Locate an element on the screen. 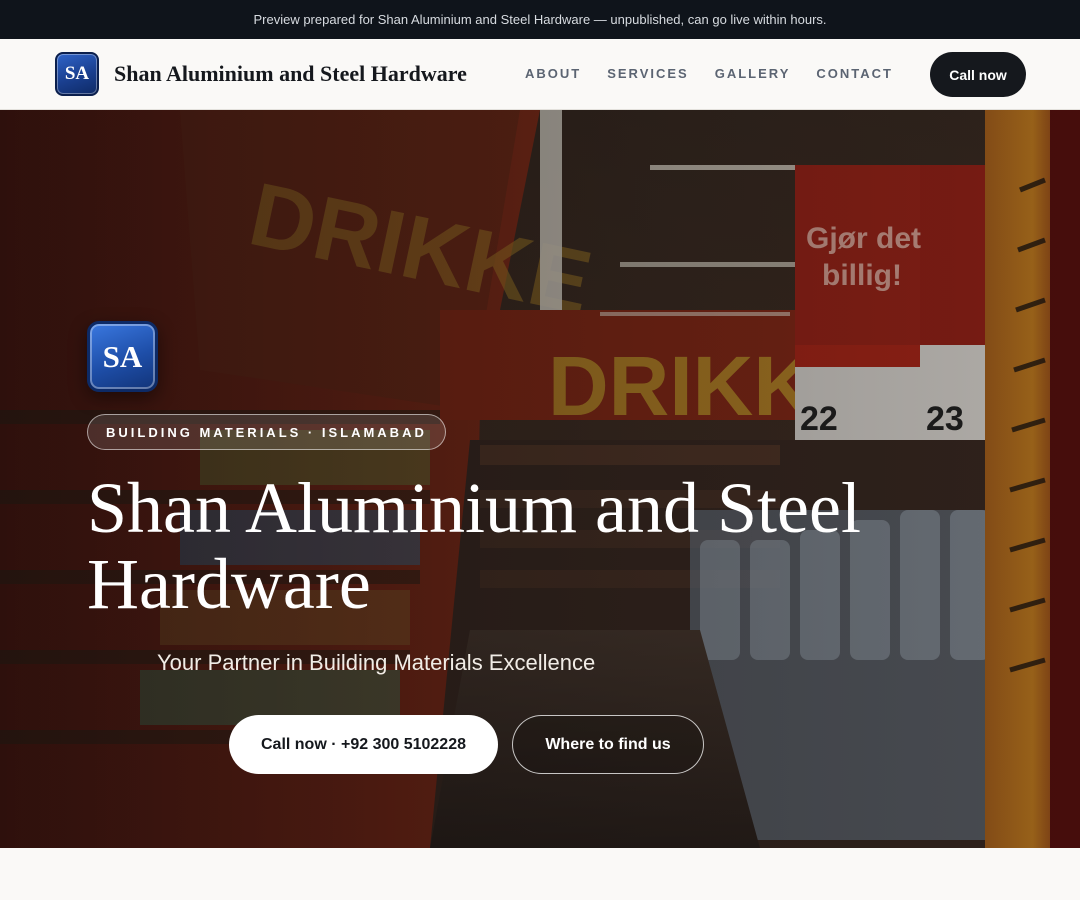 This screenshot has width=1080, height=900. hero-logo: SA is located at coordinates (122, 356).